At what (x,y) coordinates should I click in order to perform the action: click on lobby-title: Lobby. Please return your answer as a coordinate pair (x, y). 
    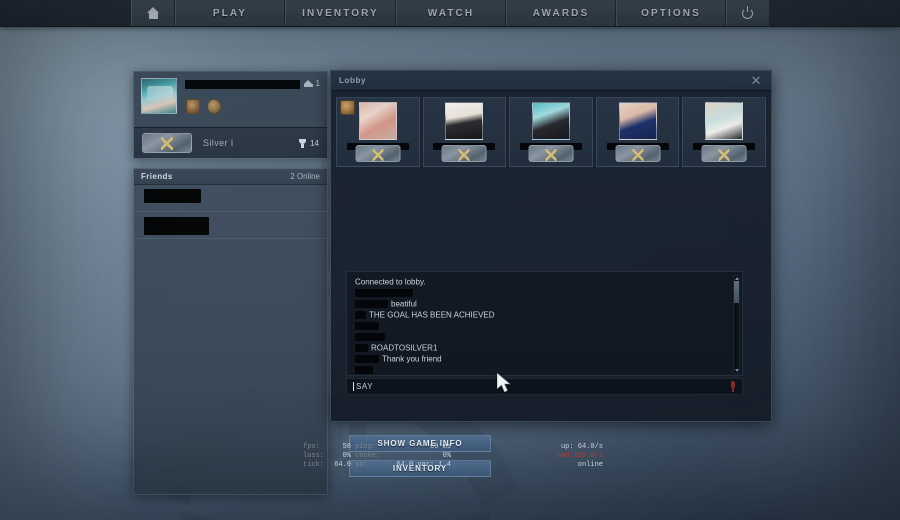
    Looking at the image, I should click on (352, 80).